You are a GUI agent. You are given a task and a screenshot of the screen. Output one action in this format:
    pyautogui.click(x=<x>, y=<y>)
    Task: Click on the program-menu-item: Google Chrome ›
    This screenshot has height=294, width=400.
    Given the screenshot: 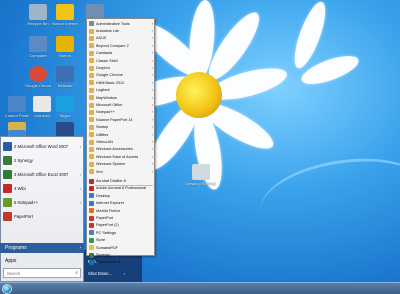 What is the action you would take?
    pyautogui.click(x=121, y=75)
    